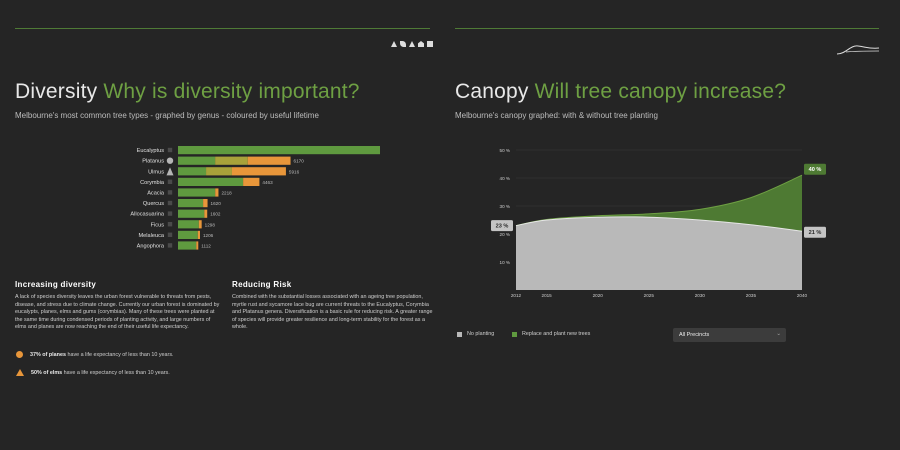 Image resolution: width=900 pixels, height=450 pixels. Describe the element at coordinates (430, 44) in the screenshot. I see `grid-icon` at that location.